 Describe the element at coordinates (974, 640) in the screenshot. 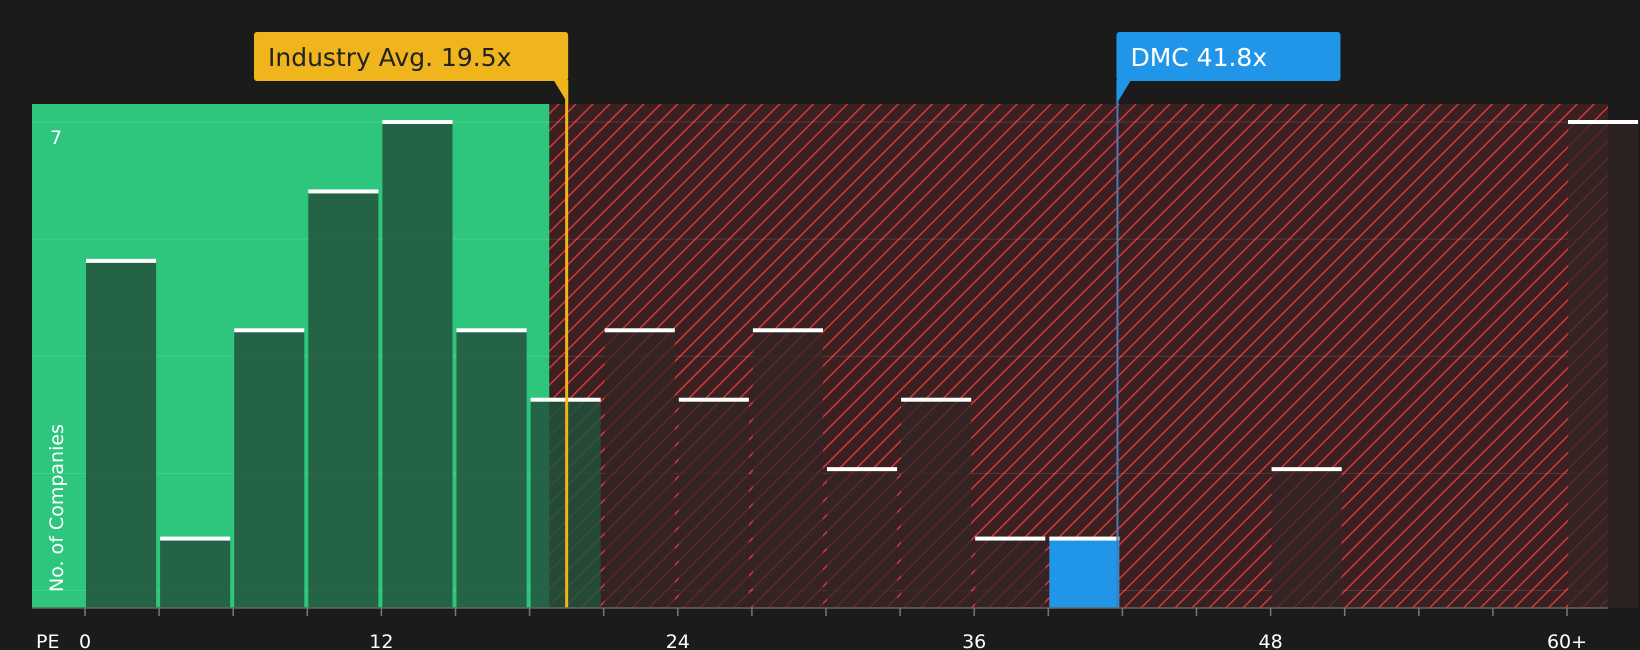

I see `x-tick-label: 36` at that location.